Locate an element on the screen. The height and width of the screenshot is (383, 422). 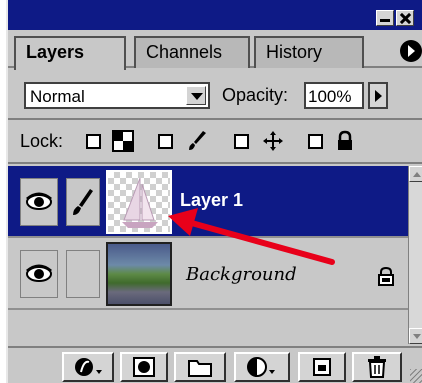
blend-row: Normal Opacity: 100% is located at coordinates (215, 95).